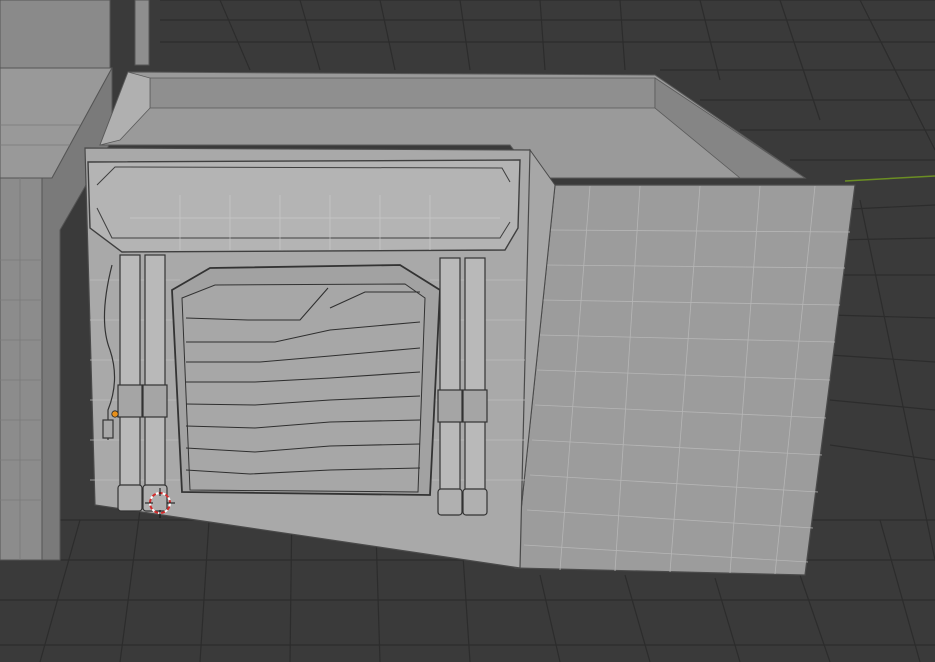 The width and height of the screenshot is (935, 662). What do you see at coordinates (115, 414) in the screenshot?
I see `object-origin-dot` at bounding box center [115, 414].